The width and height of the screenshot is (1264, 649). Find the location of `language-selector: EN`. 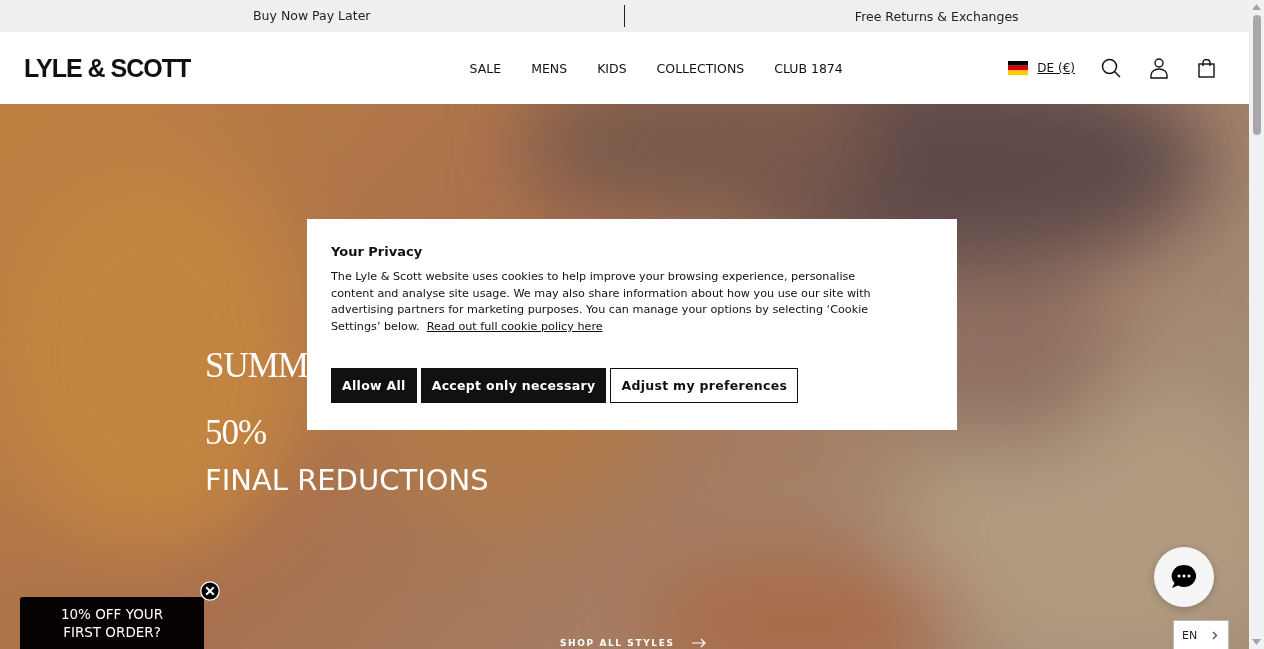

language-selector: EN is located at coordinates (1201, 634).